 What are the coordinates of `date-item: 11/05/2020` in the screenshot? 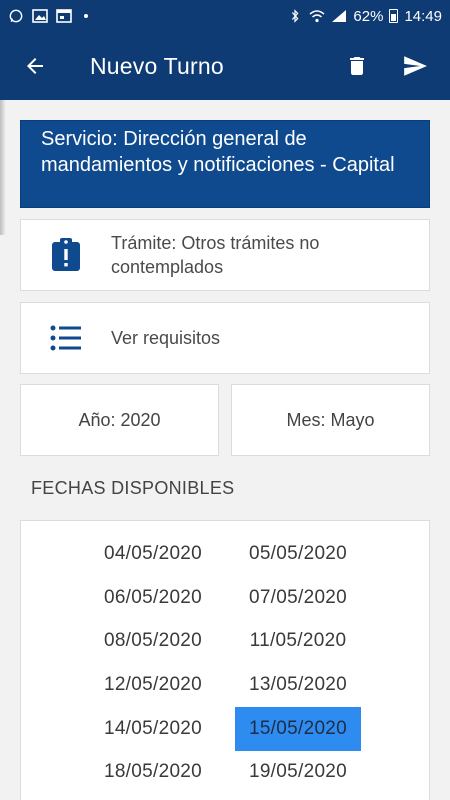 It's located at (298, 641).